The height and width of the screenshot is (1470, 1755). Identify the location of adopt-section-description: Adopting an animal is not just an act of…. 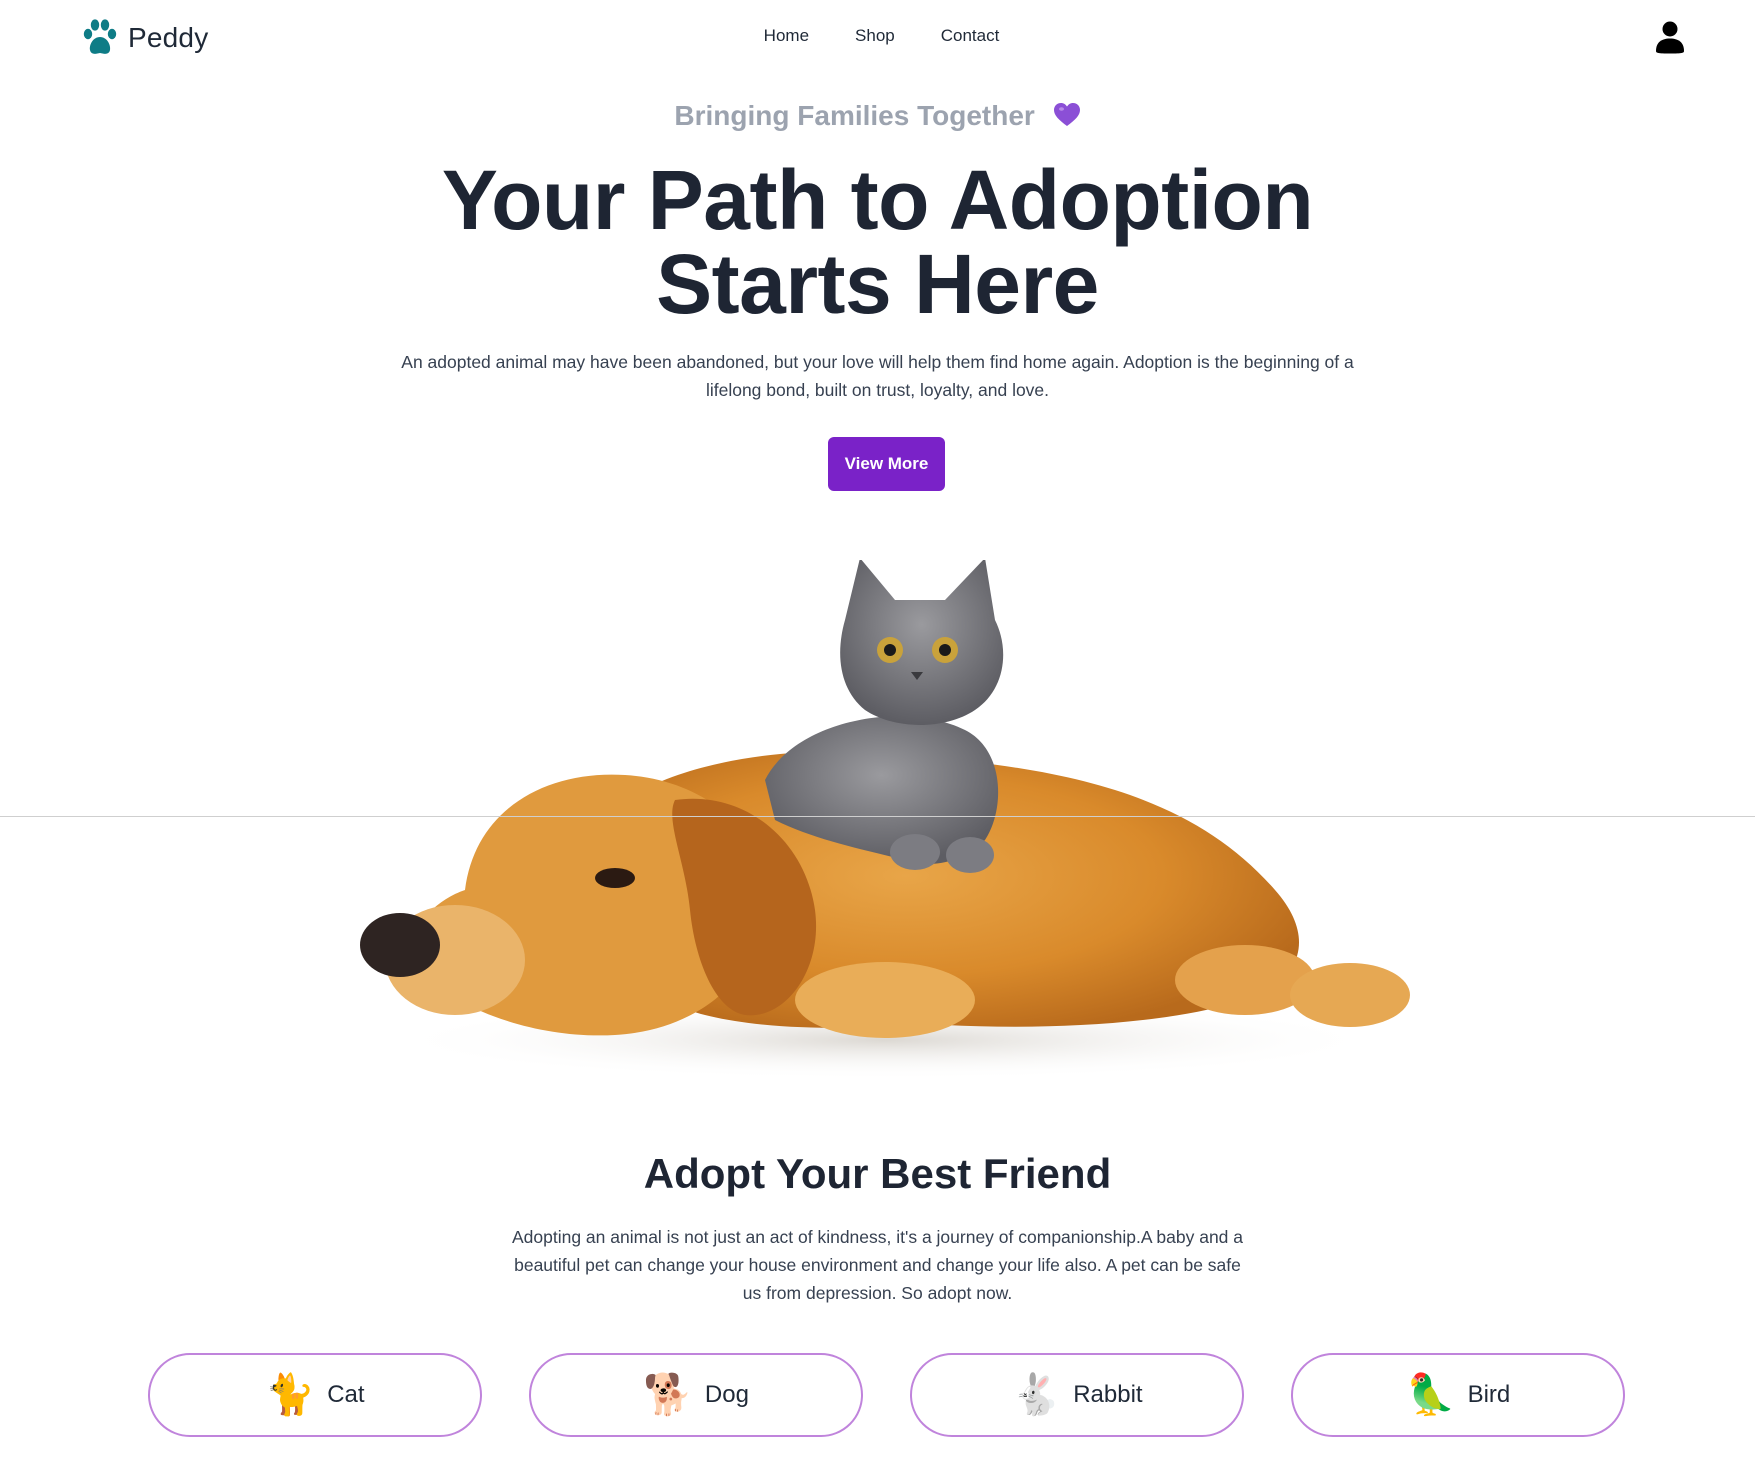
(877, 1265).